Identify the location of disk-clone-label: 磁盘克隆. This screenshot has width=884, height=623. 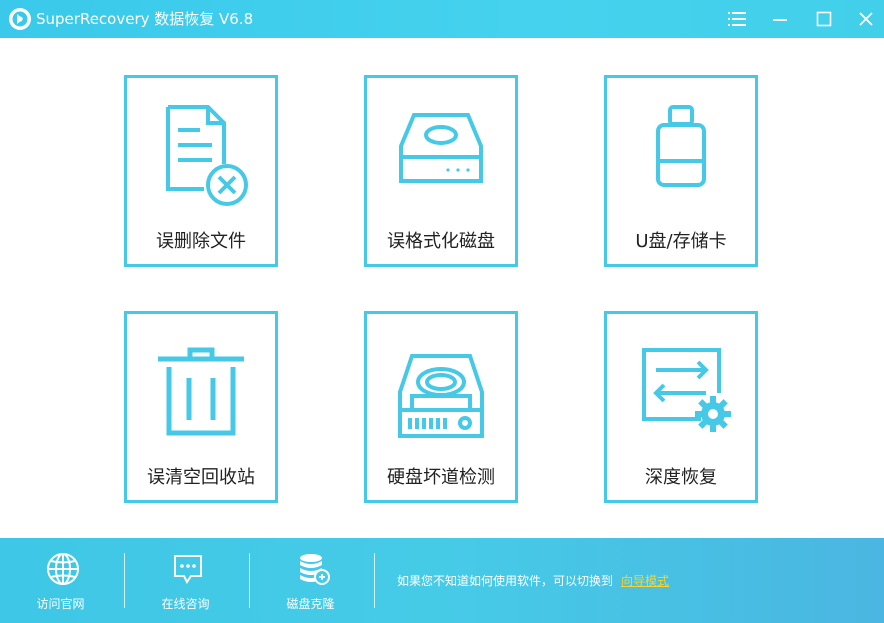
(310, 604).